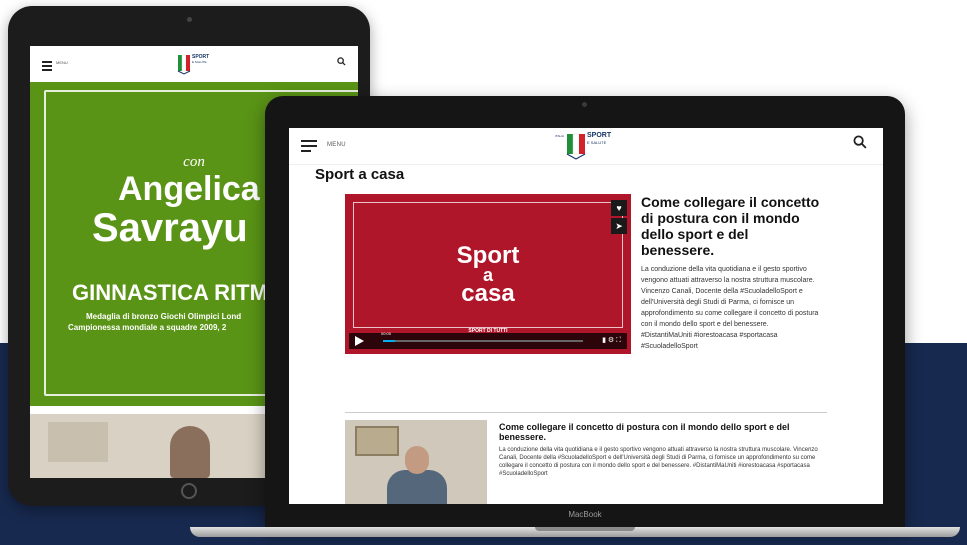  I want to click on site-header: MENU ITALIA SPORT E SALUTE, so click(586, 146).